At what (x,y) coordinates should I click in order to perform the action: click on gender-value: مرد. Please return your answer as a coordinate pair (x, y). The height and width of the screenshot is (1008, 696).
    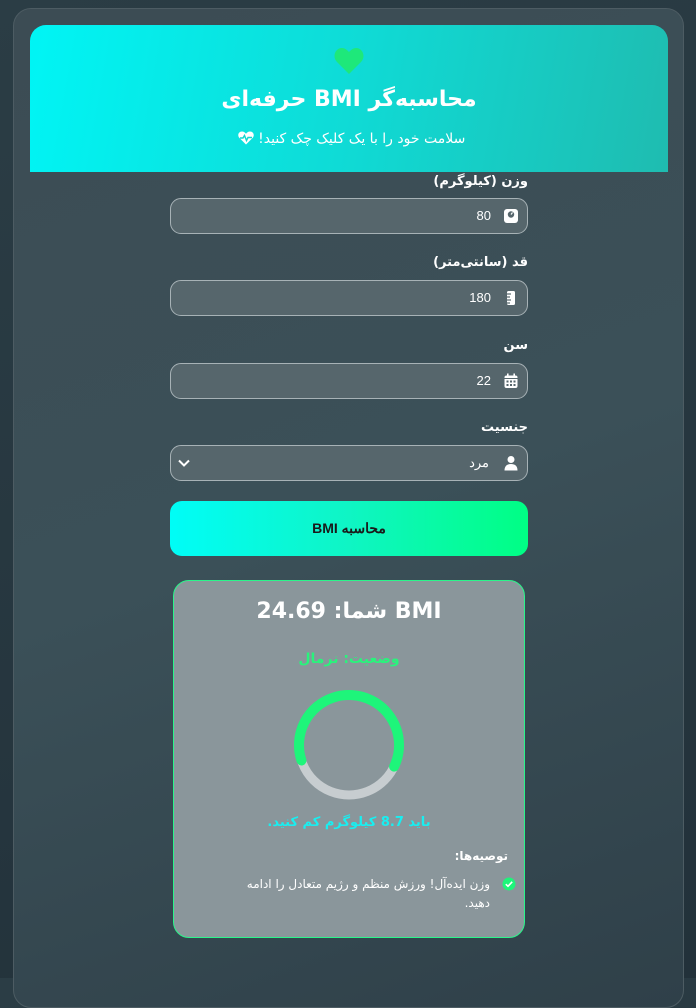
    Looking at the image, I should click on (479, 462).